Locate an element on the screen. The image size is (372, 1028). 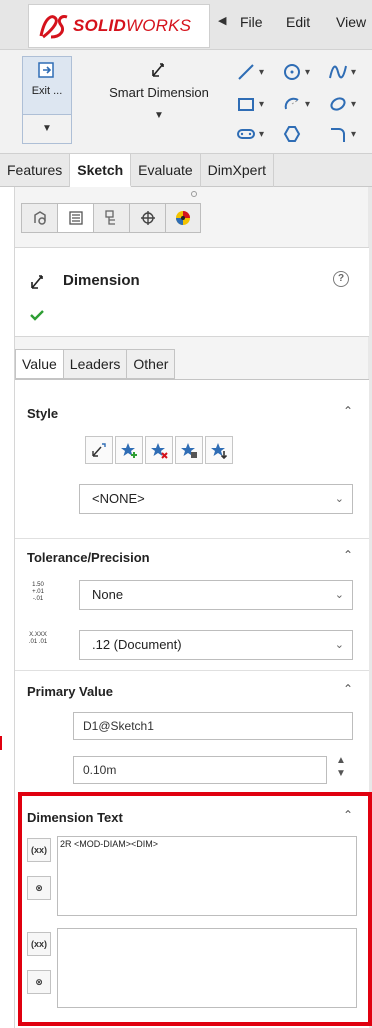
fillet-tool: ▾ is located at coordinates (345, 134).